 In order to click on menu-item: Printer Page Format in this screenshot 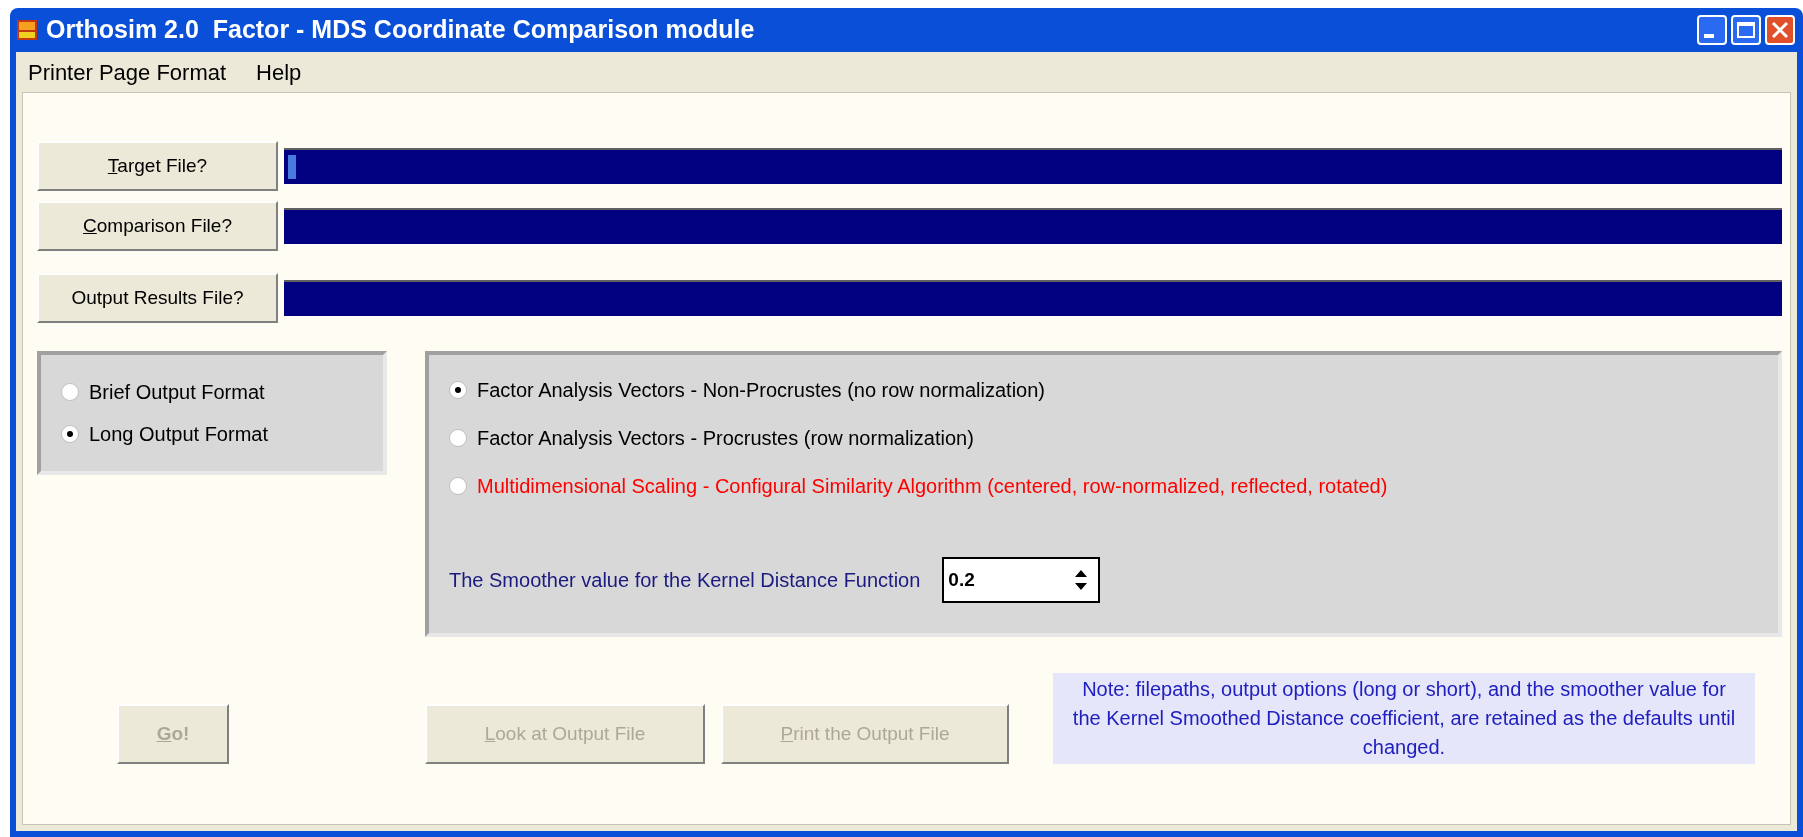, I will do `click(127, 72)`.